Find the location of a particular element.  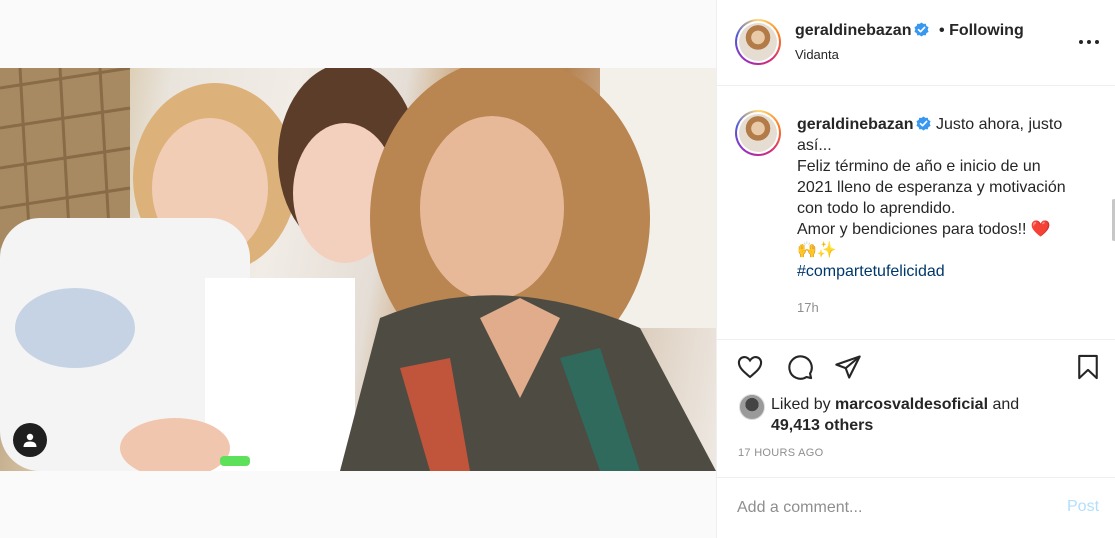

comment-bar: Post is located at coordinates (916, 507).